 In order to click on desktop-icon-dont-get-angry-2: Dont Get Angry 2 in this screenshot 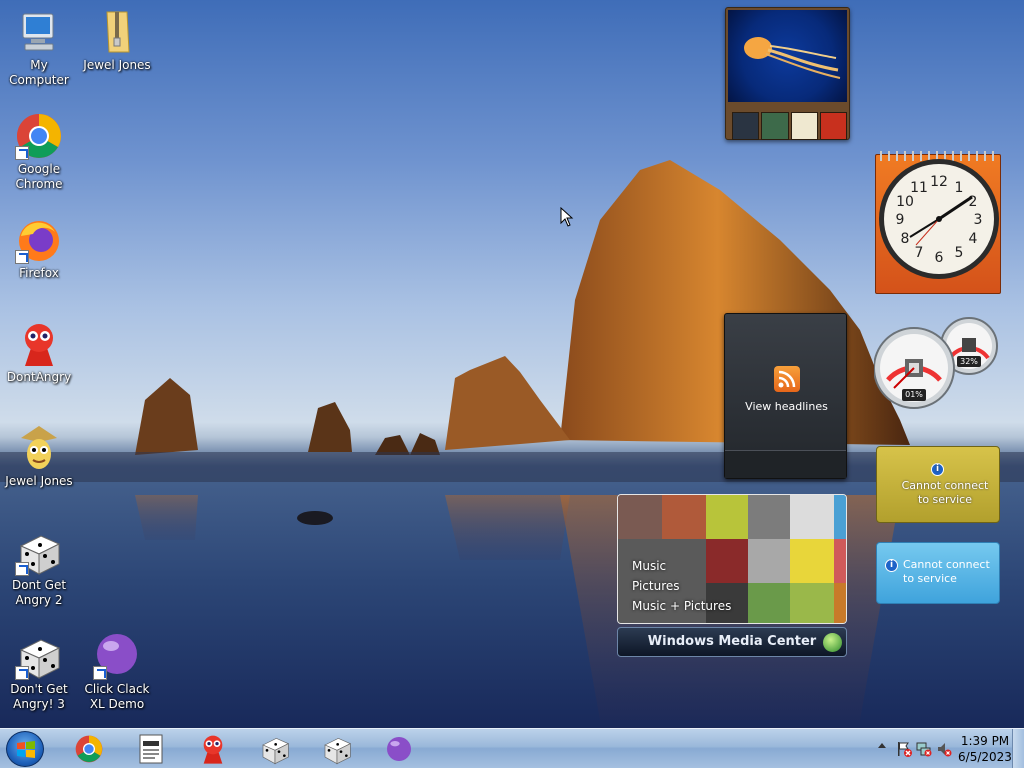, I will do `click(39, 568)`.